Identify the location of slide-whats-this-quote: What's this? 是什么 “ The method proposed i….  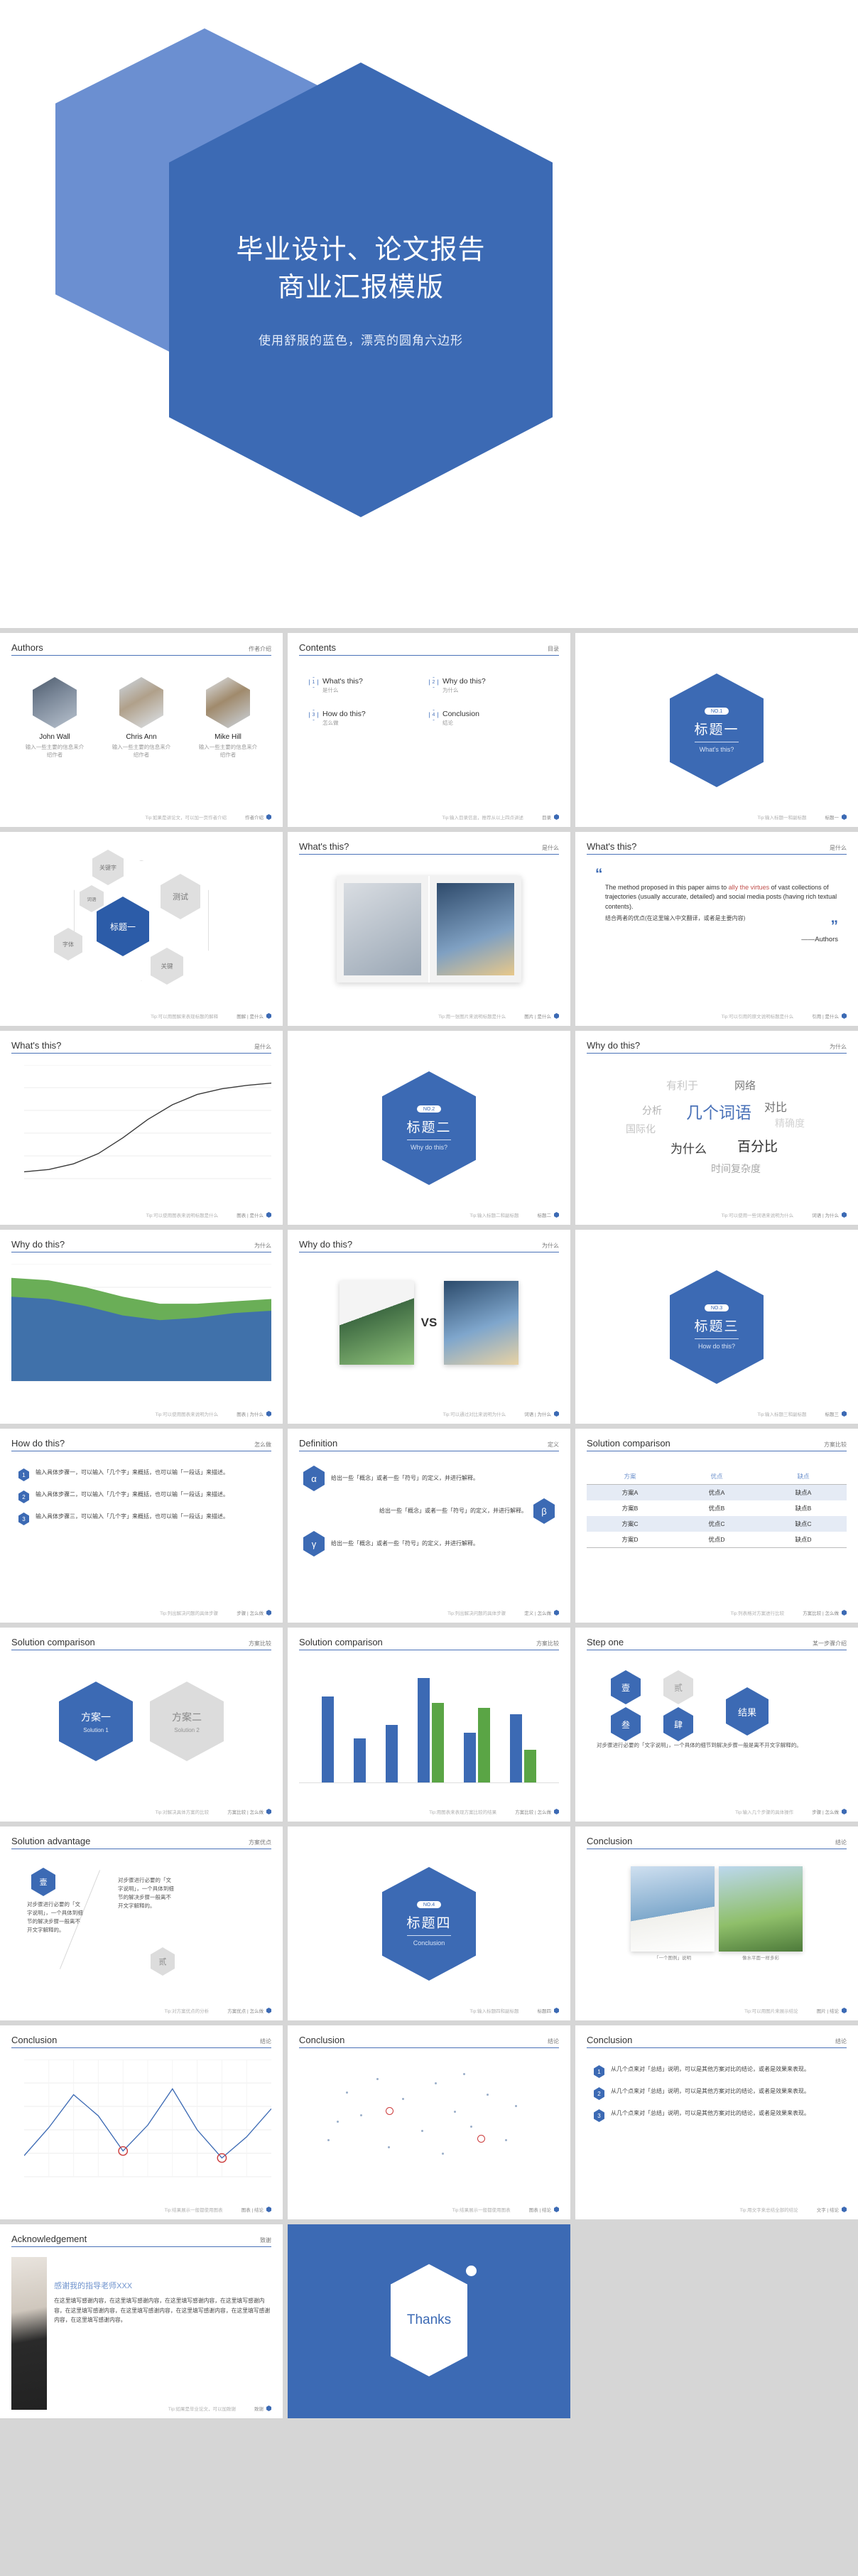
(717, 929).